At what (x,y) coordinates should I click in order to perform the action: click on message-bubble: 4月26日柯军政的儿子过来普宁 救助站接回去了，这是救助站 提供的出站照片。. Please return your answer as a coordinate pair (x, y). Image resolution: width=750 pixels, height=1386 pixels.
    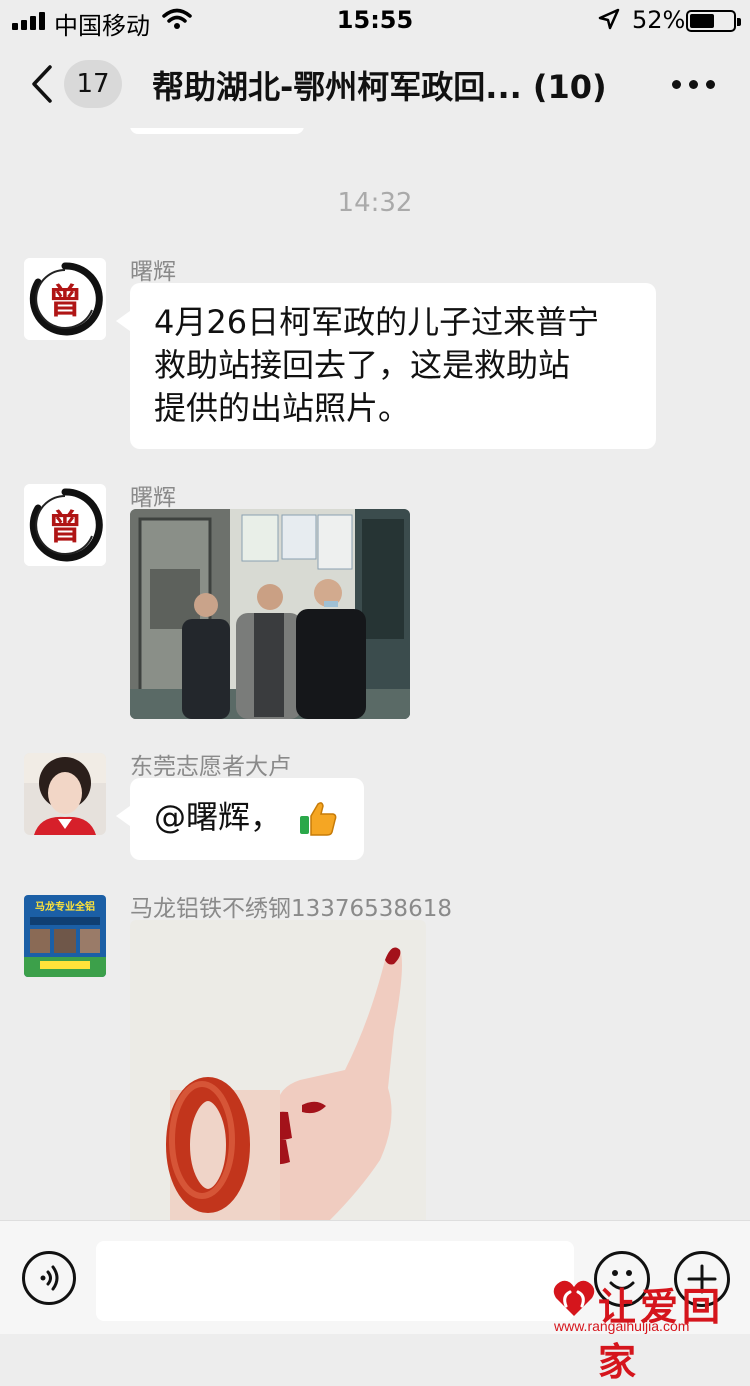
    Looking at the image, I should click on (386, 366).